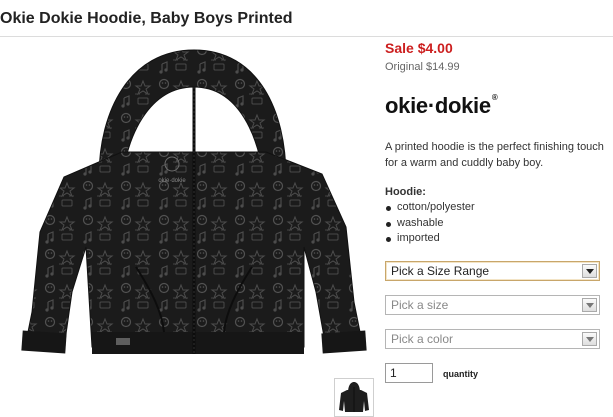  I want to click on list-item: washable, so click(430, 224).